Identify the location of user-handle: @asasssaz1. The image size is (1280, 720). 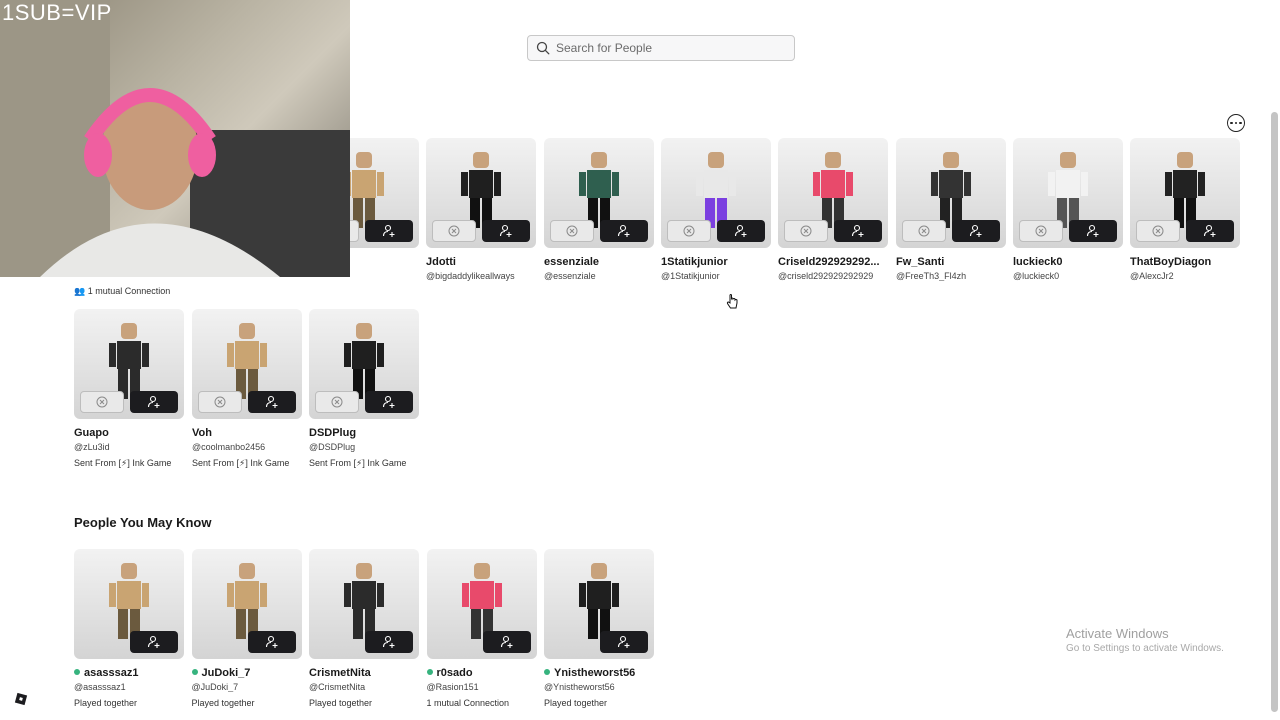
(100, 687).